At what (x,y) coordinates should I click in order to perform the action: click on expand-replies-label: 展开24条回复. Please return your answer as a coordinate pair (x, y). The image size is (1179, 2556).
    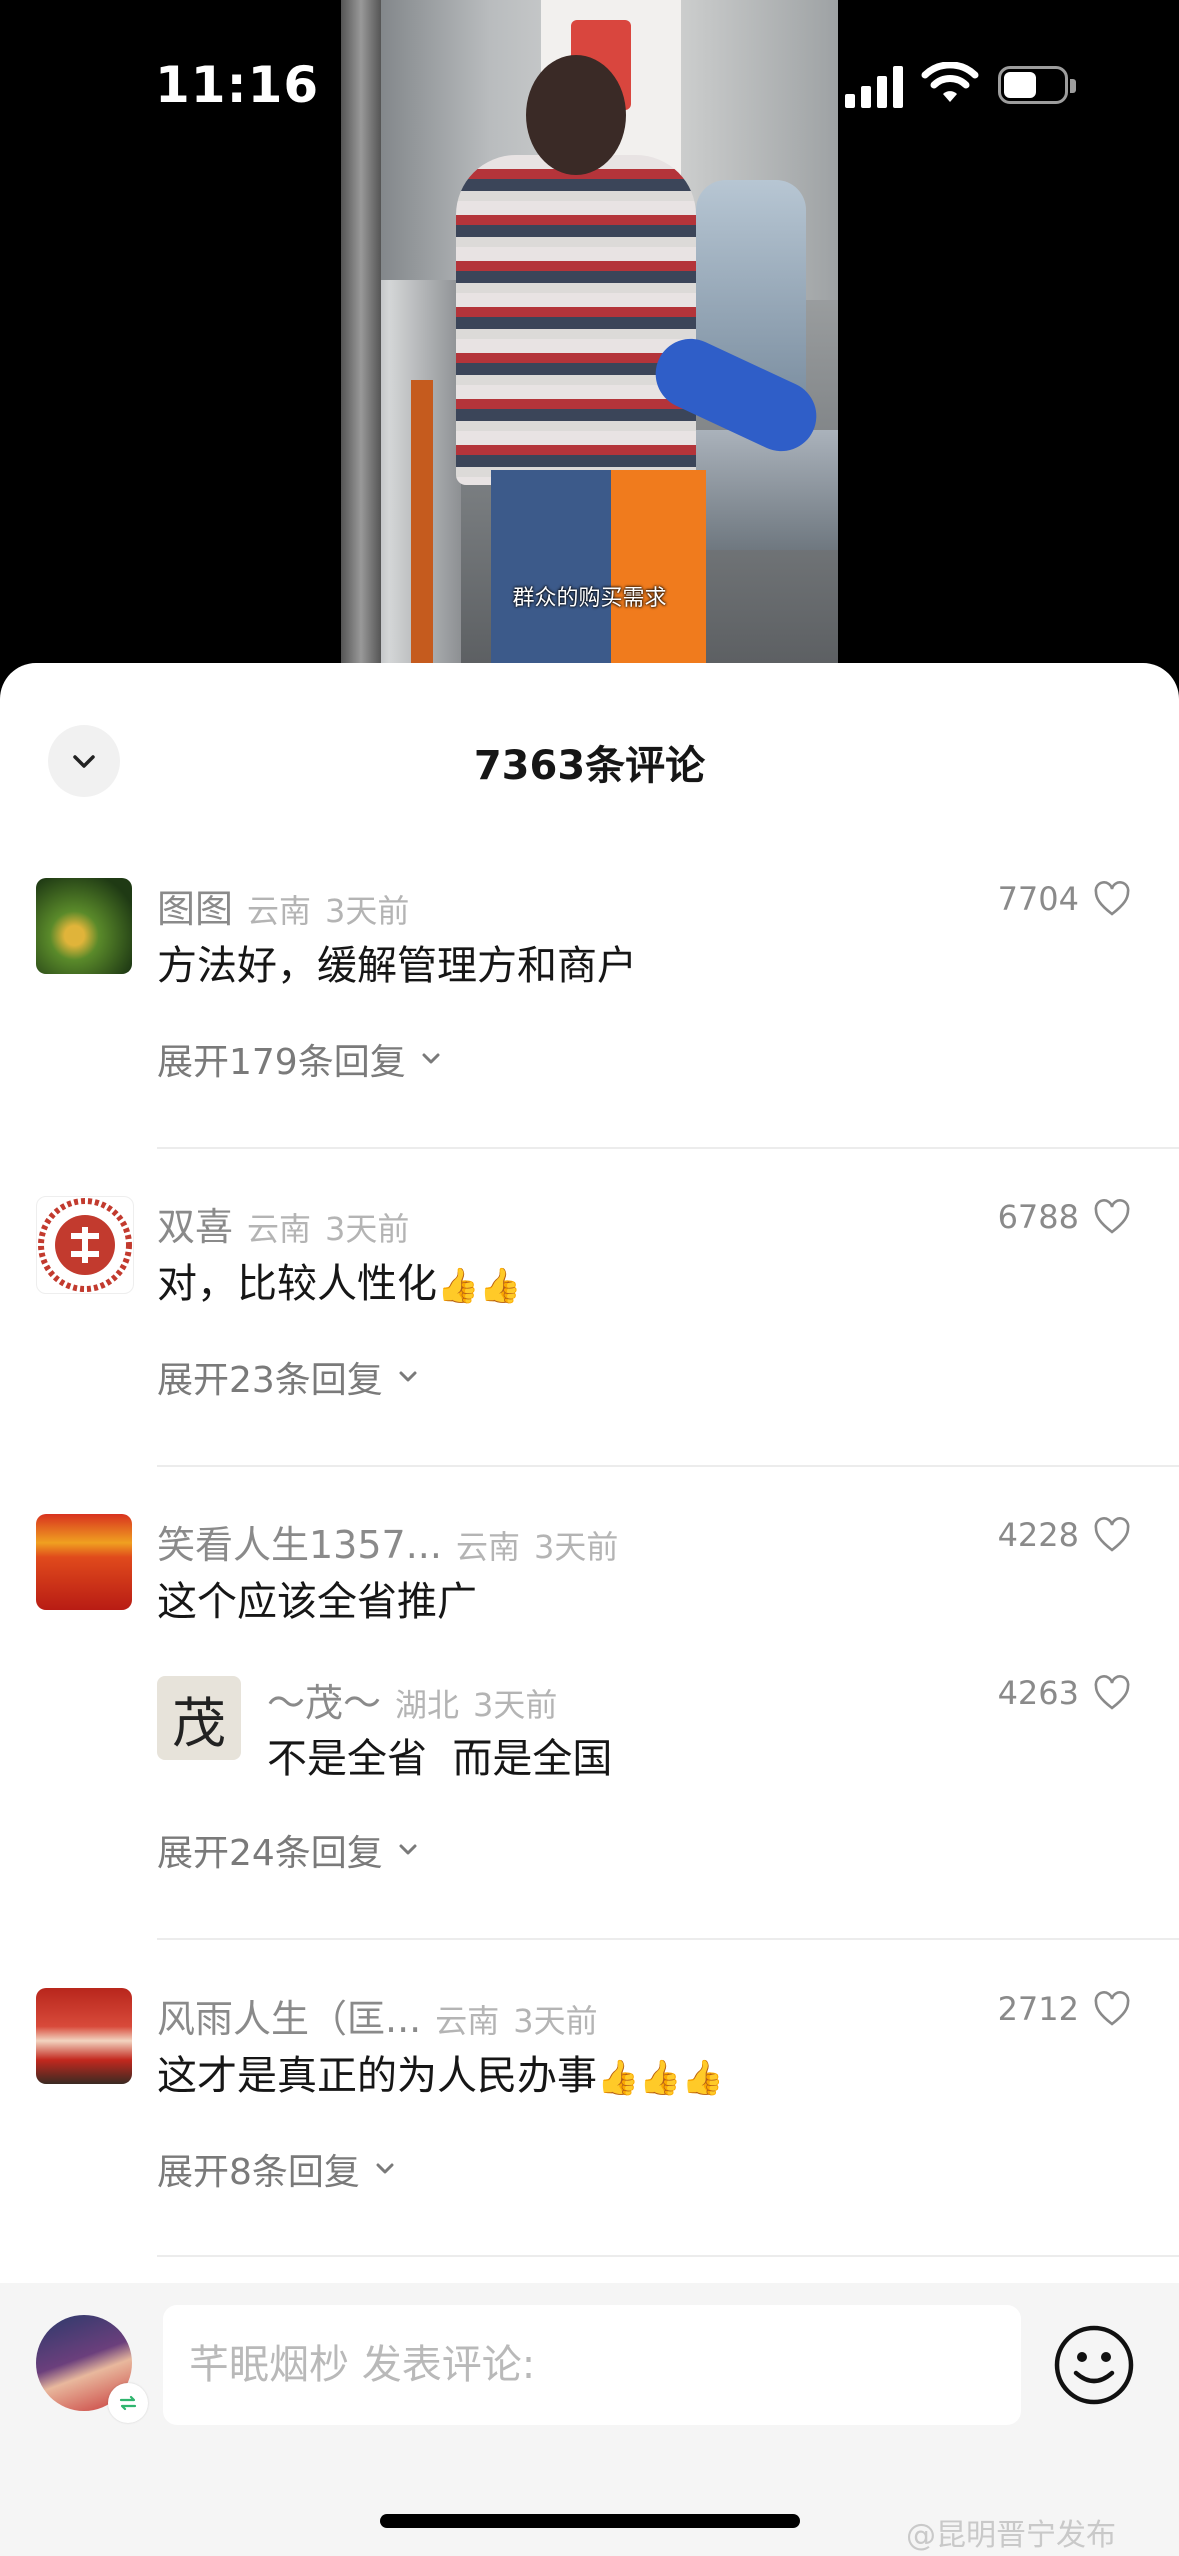
    Looking at the image, I should click on (270, 1853).